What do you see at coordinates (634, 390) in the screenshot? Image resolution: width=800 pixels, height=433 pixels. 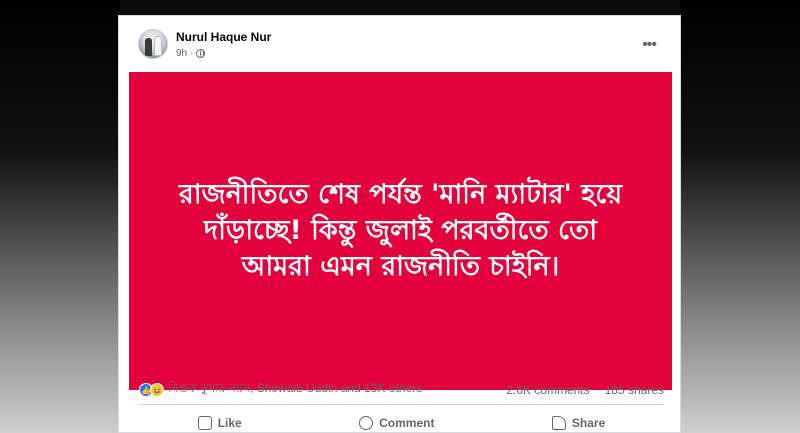 I see `shares-count: 185 shares` at bounding box center [634, 390].